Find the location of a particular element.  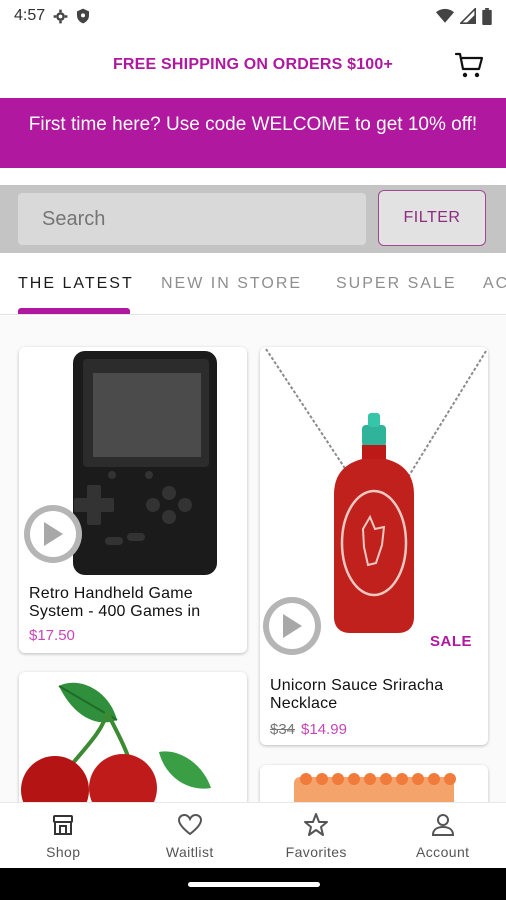

heart-icon is located at coordinates (189, 824).